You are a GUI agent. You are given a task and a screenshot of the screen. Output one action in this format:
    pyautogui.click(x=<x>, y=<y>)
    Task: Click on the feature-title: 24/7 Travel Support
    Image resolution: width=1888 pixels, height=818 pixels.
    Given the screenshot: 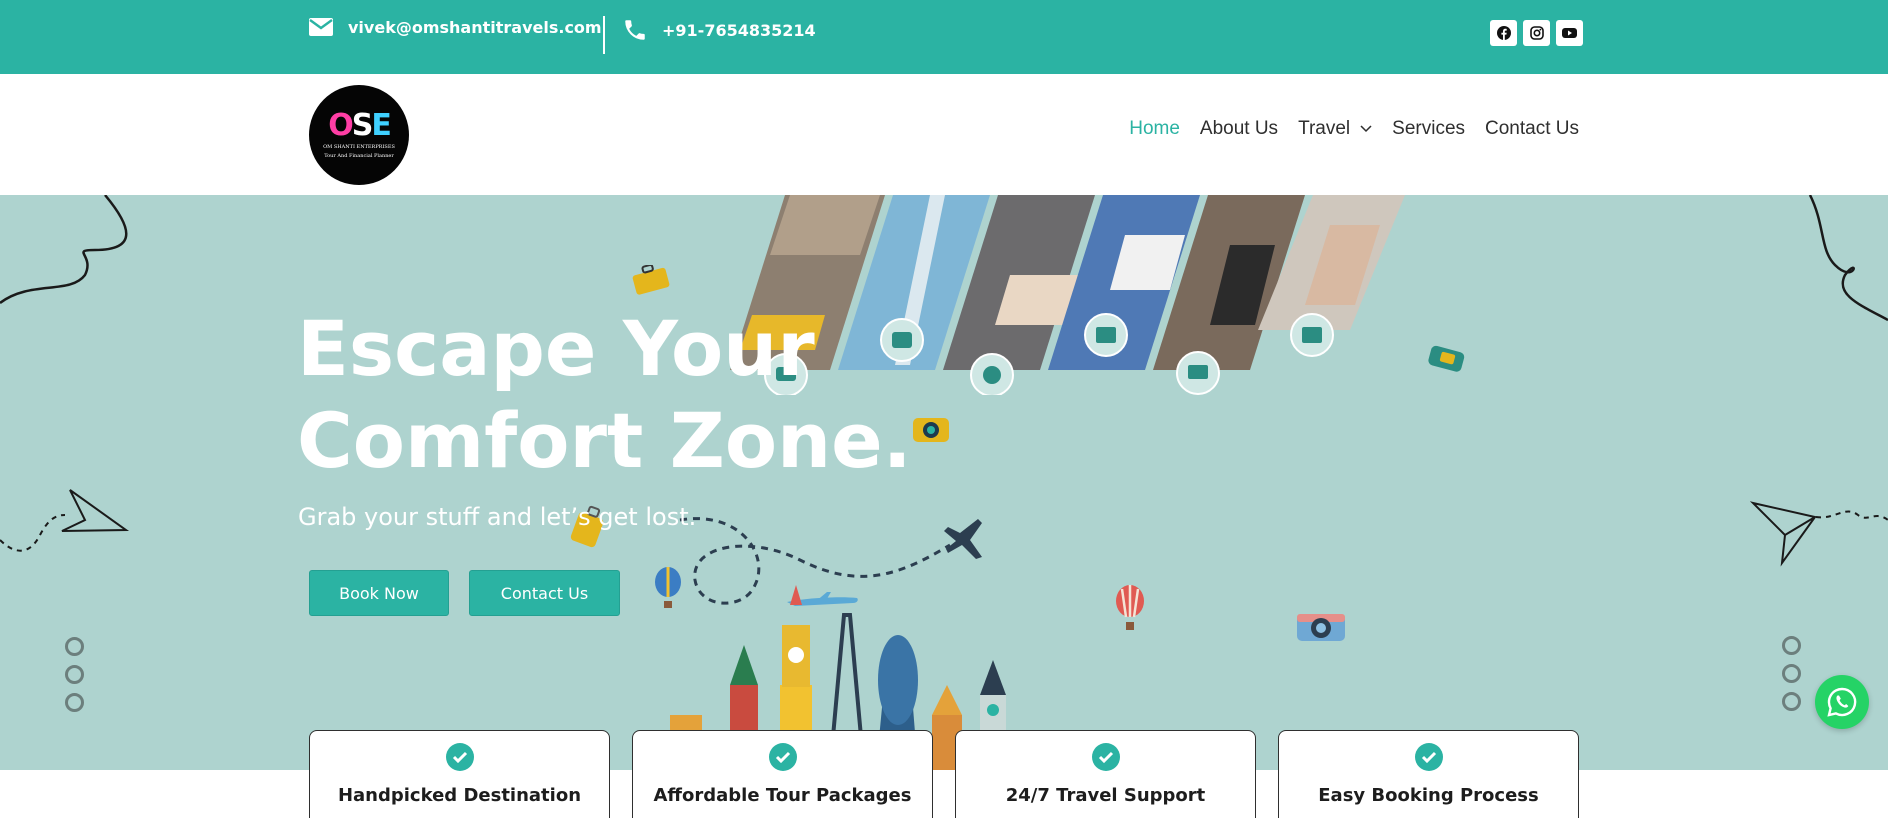 What is the action you would take?
    pyautogui.click(x=1105, y=795)
    